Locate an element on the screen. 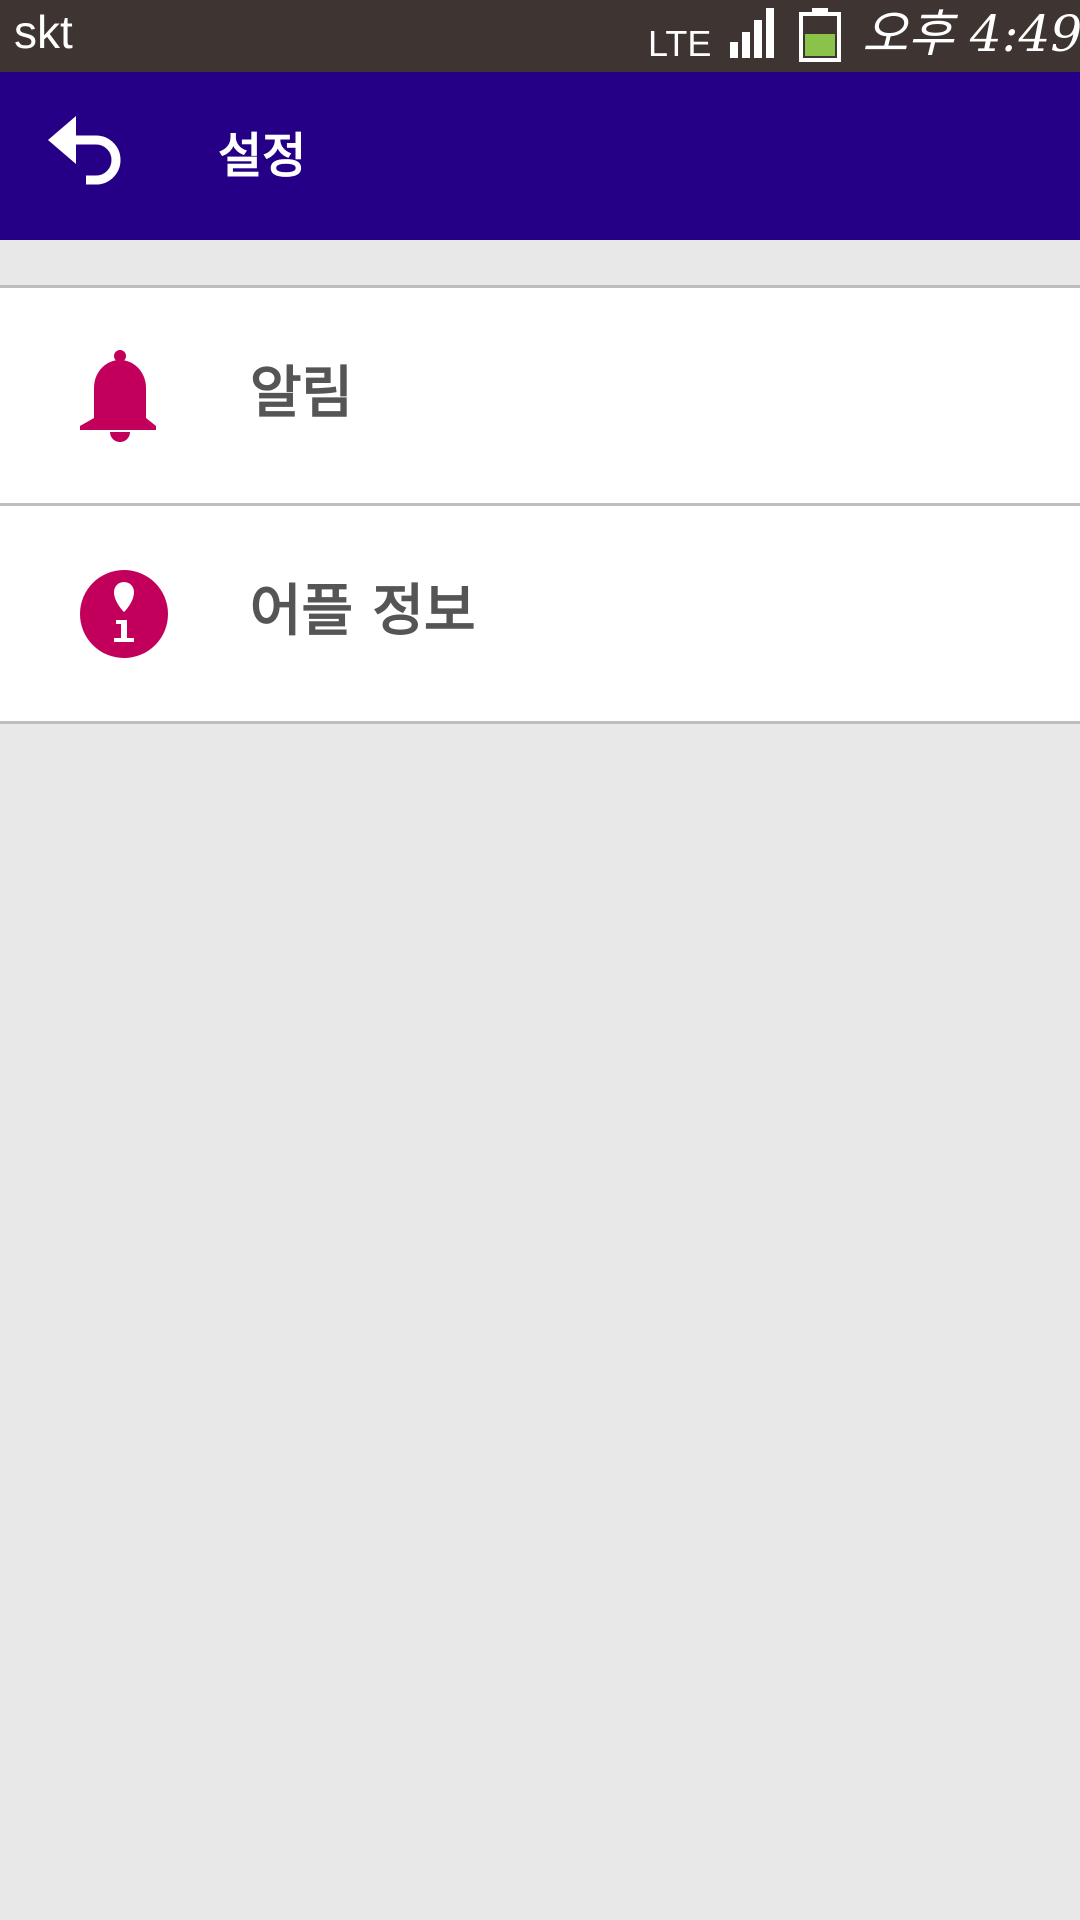  menu-item-app-info: 어플 정보 is located at coordinates (540, 613).